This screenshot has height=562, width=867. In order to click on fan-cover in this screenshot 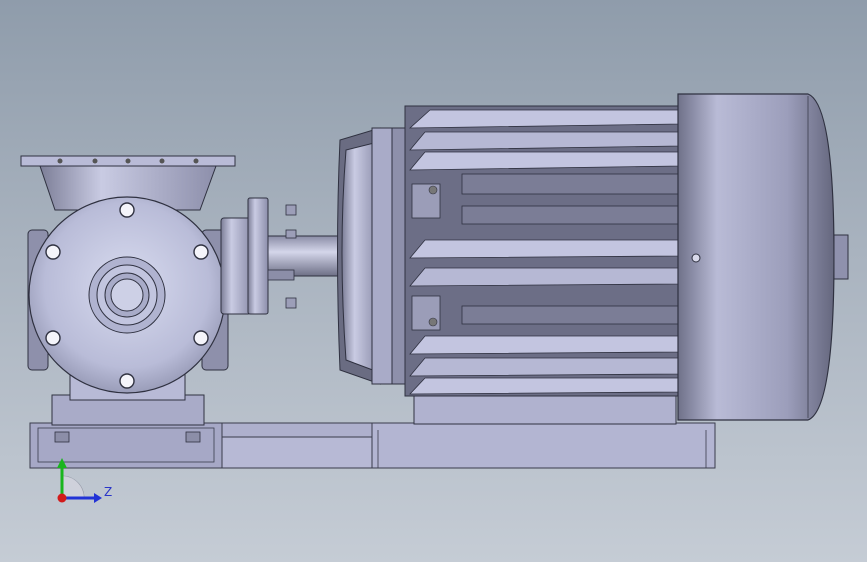, I will do `click(763, 257)`.